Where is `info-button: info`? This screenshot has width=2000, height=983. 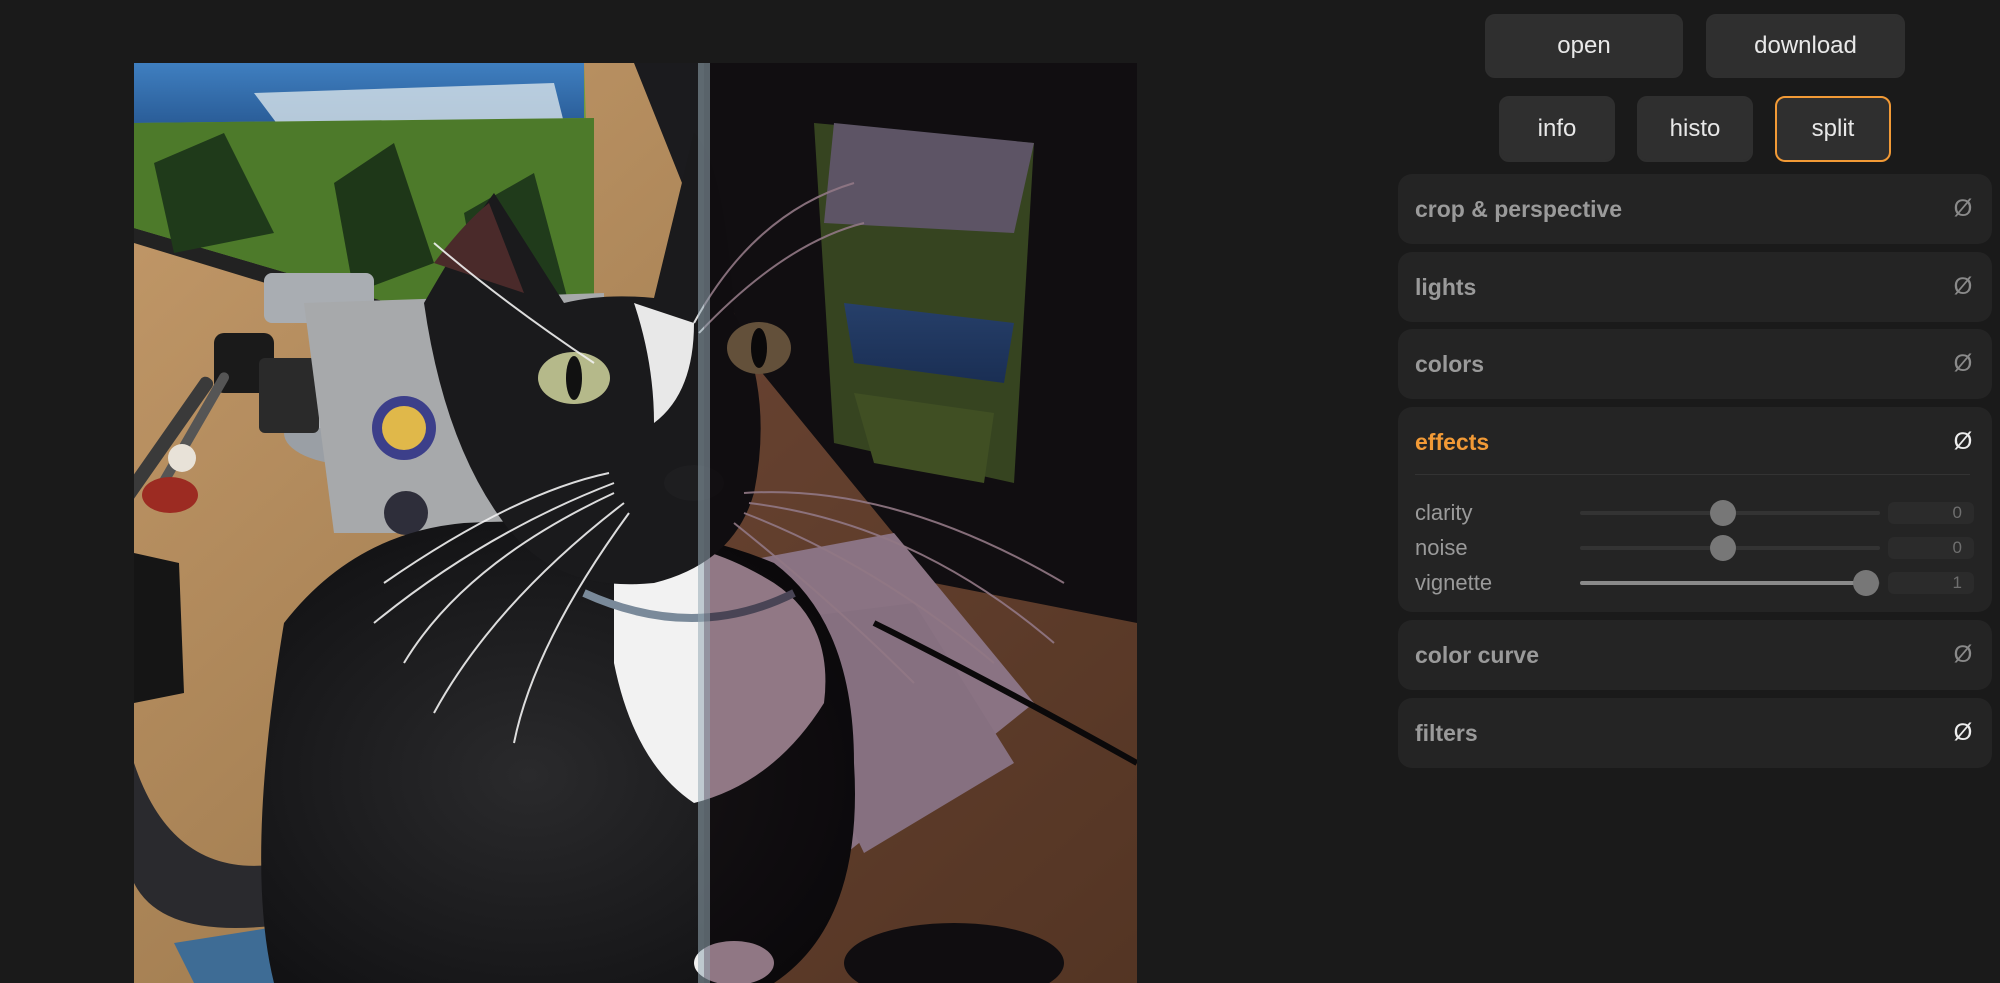 info-button: info is located at coordinates (1557, 129).